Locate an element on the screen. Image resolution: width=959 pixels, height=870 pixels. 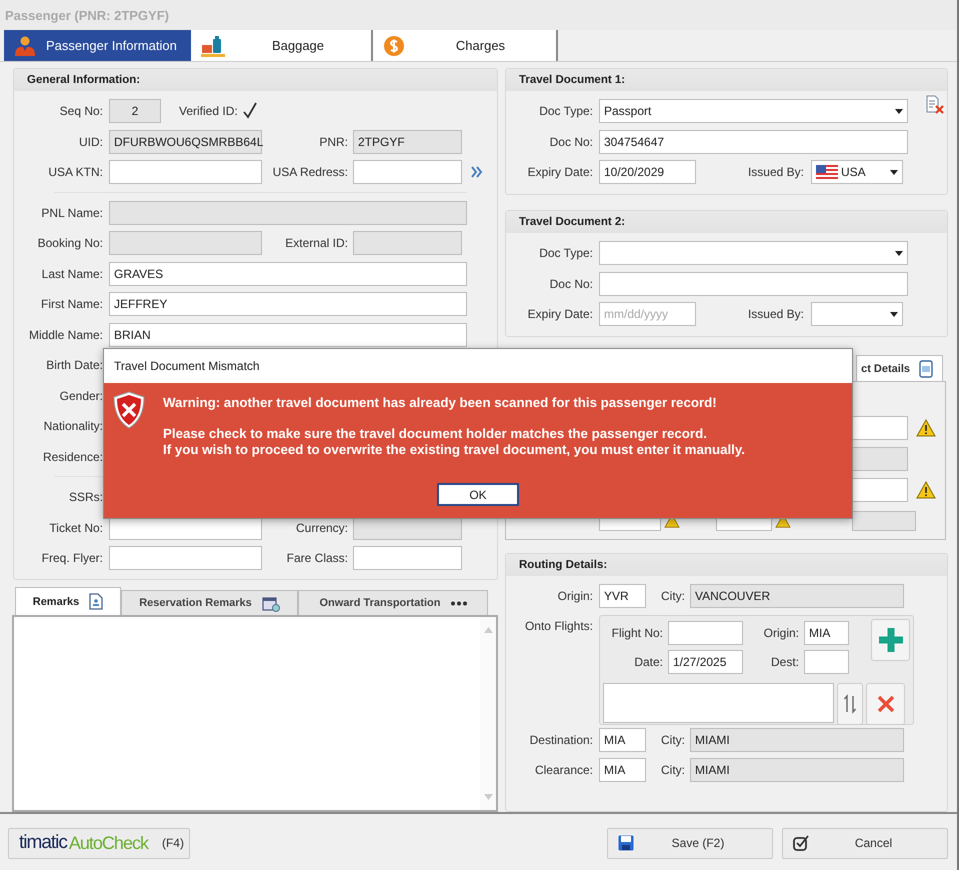
autocheck-button: timaticAutoCheck (F4) is located at coordinates (99, 843).